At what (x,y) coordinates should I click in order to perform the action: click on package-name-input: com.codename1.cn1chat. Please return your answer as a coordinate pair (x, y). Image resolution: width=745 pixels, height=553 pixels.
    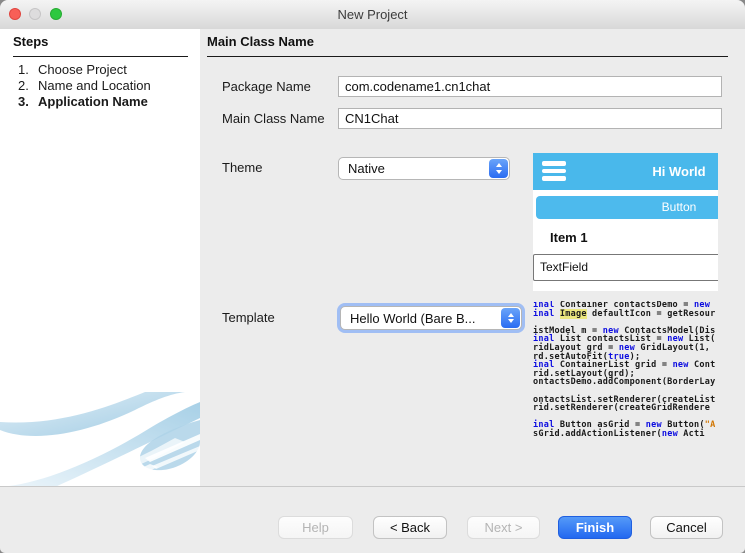
    Looking at the image, I should click on (530, 86).